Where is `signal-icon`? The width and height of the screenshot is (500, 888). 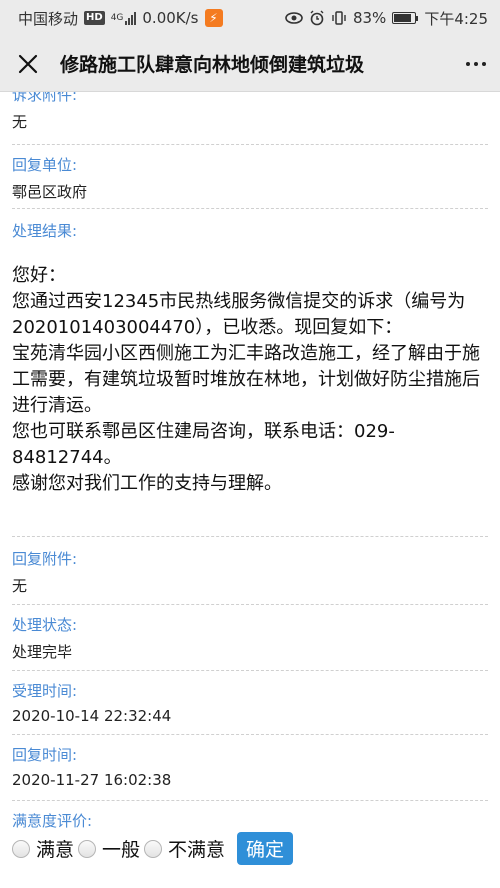
signal-icon is located at coordinates (131, 18).